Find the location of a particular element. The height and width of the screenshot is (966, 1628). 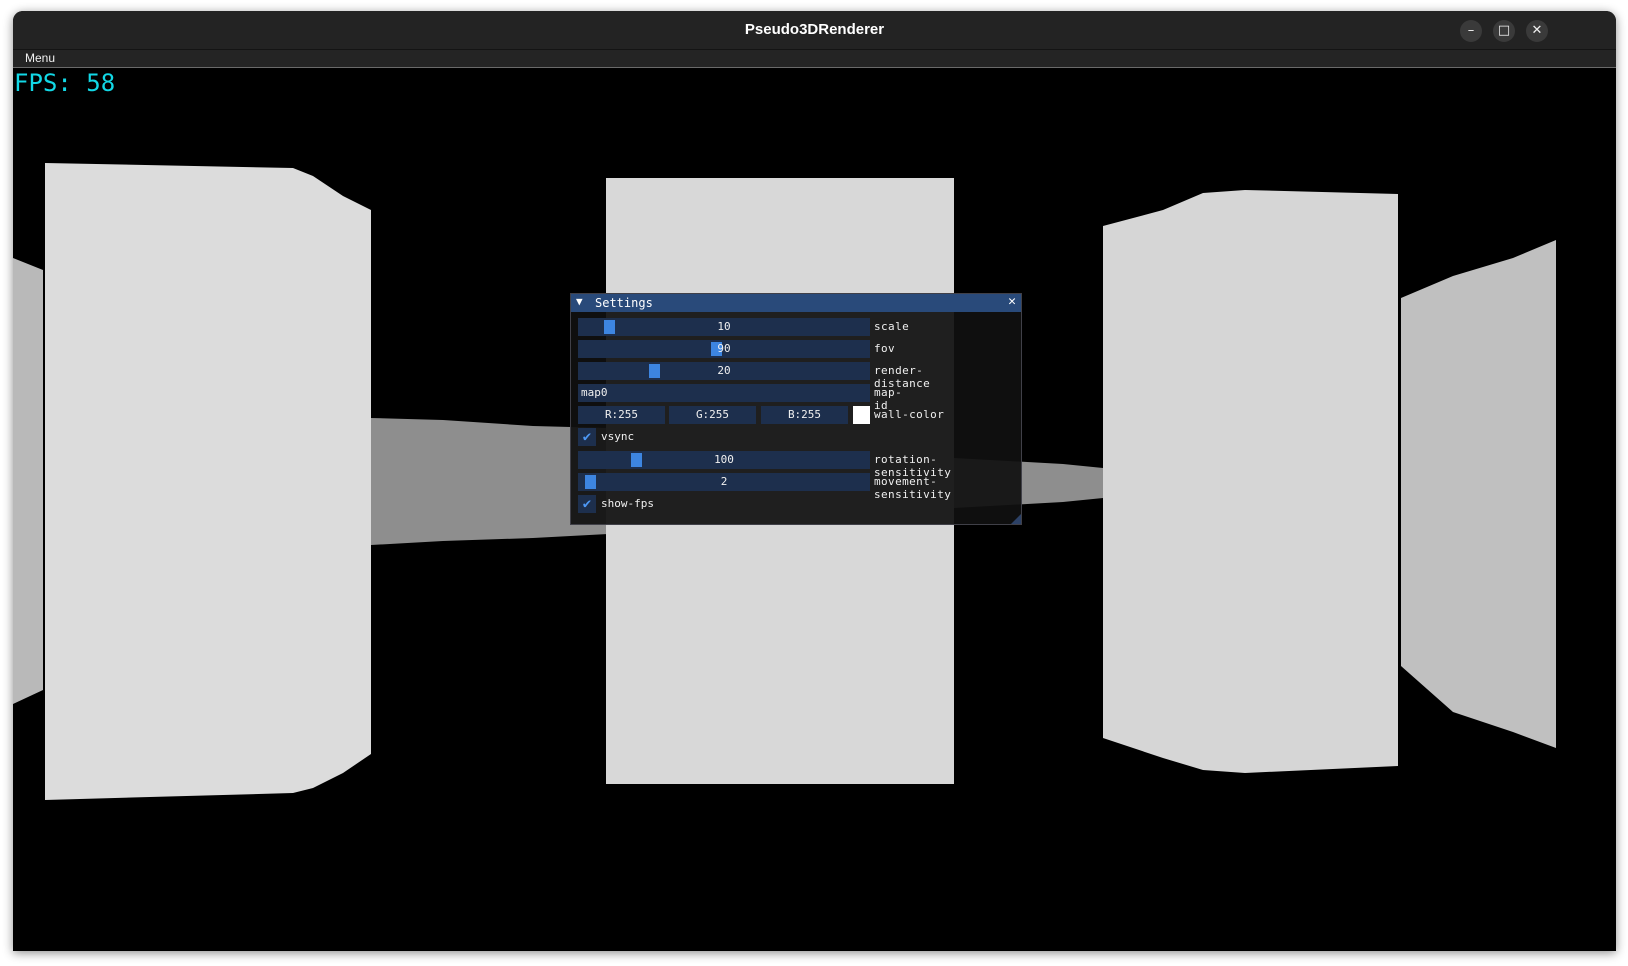

fov-slider: 90 is located at coordinates (724, 349).